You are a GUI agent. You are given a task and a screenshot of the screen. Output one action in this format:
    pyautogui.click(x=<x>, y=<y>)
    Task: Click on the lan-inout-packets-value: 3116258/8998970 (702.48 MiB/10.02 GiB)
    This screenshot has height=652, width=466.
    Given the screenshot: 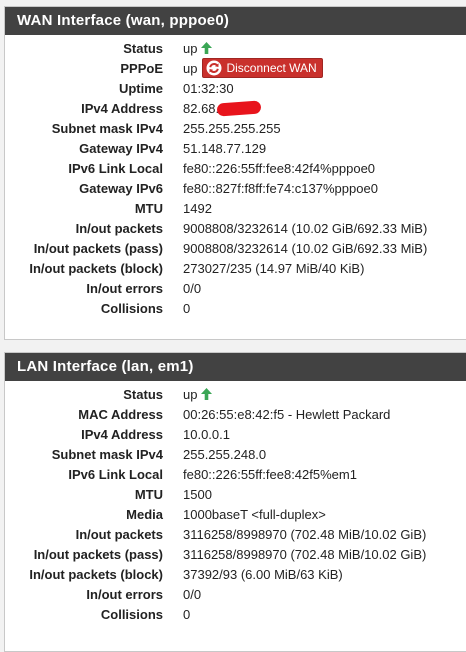 What is the action you would take?
    pyautogui.click(x=305, y=534)
    